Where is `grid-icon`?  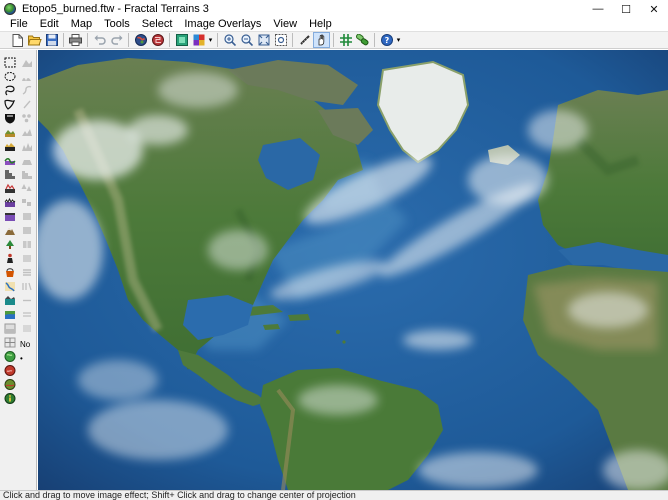
grid-icon is located at coordinates (345, 40).